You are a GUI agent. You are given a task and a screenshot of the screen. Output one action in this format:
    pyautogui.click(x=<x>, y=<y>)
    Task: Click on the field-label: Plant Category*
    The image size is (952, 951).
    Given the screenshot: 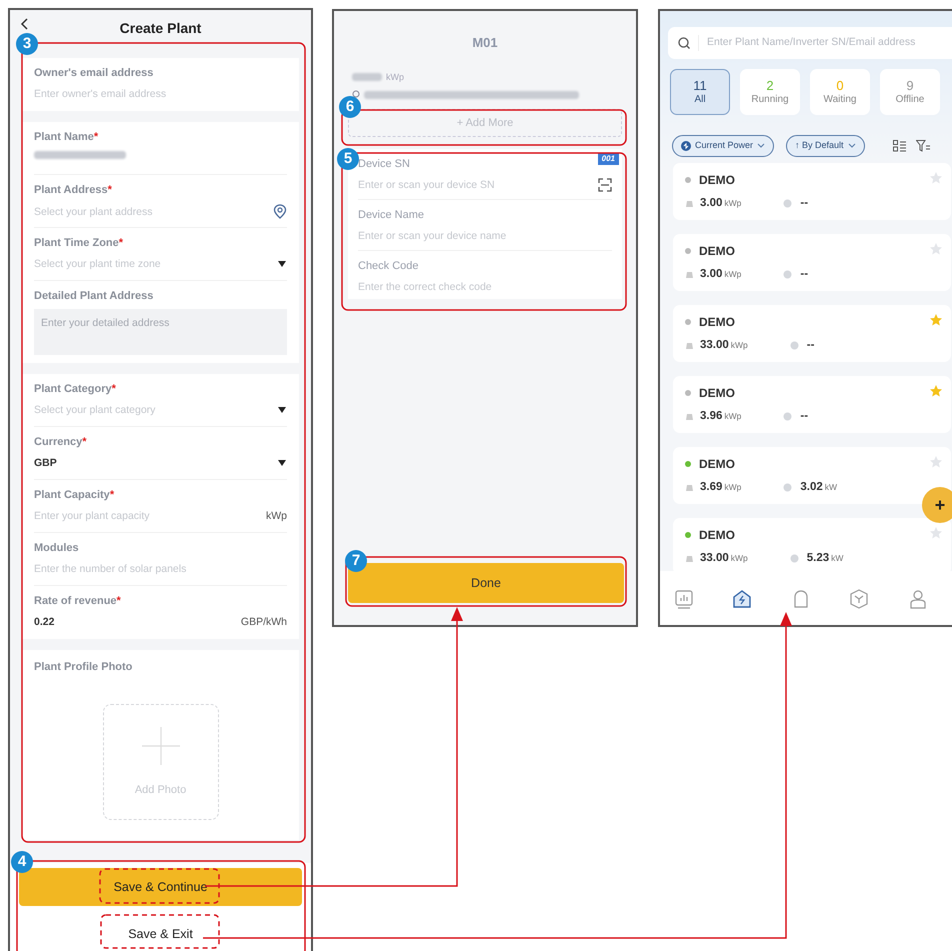 What is the action you would take?
    pyautogui.click(x=75, y=389)
    